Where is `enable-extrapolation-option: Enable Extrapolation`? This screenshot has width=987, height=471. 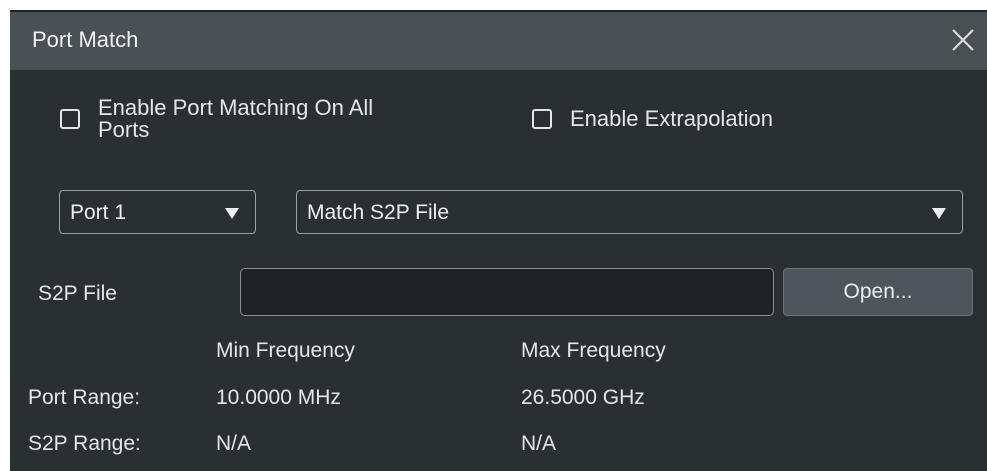 enable-extrapolation-option: Enable Extrapolation is located at coordinates (652, 119).